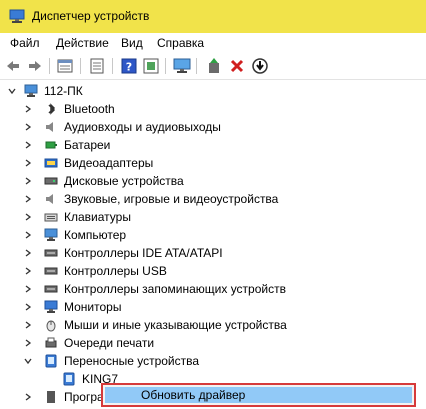  What do you see at coordinates (51, 181) in the screenshot?
I see `disk-drive-icon` at bounding box center [51, 181].